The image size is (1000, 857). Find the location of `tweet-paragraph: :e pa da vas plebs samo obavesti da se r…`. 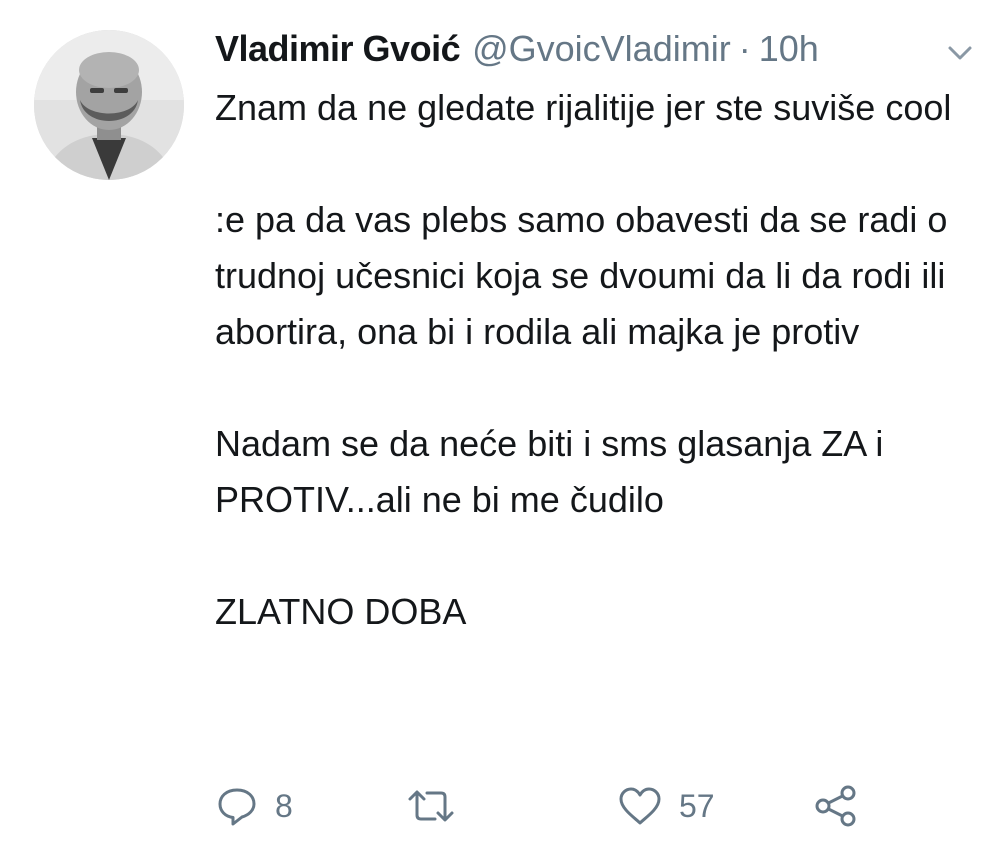

tweet-paragraph: :e pa da vas plebs samo obavesti da se r… is located at coordinates (581, 275).